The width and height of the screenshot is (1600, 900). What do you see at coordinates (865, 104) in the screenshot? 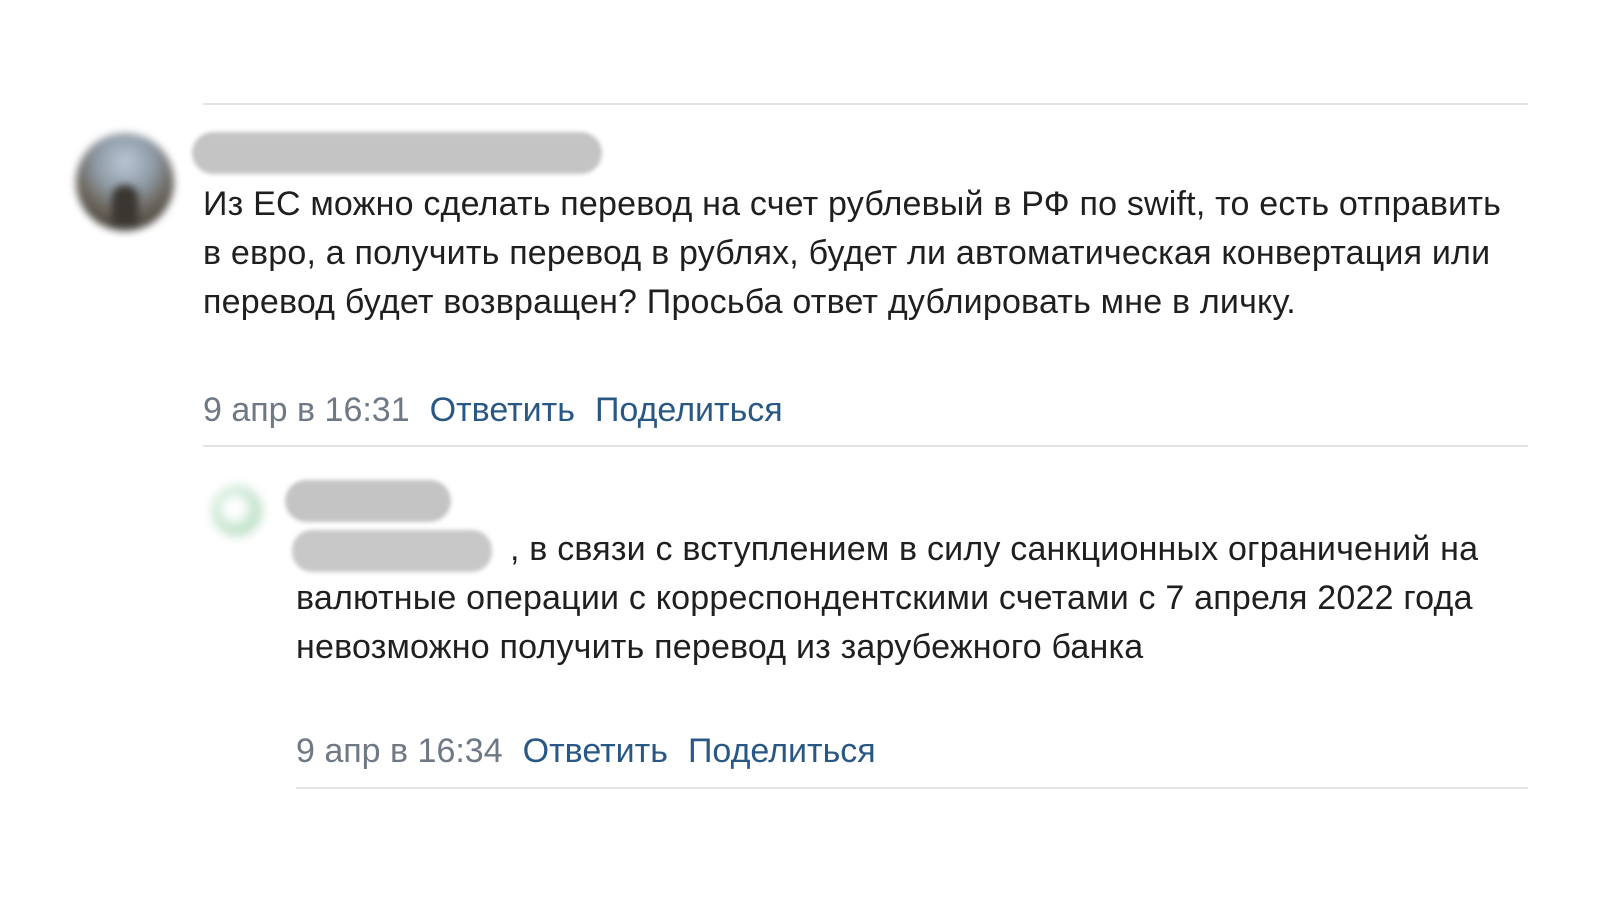
I see `top-divider` at bounding box center [865, 104].